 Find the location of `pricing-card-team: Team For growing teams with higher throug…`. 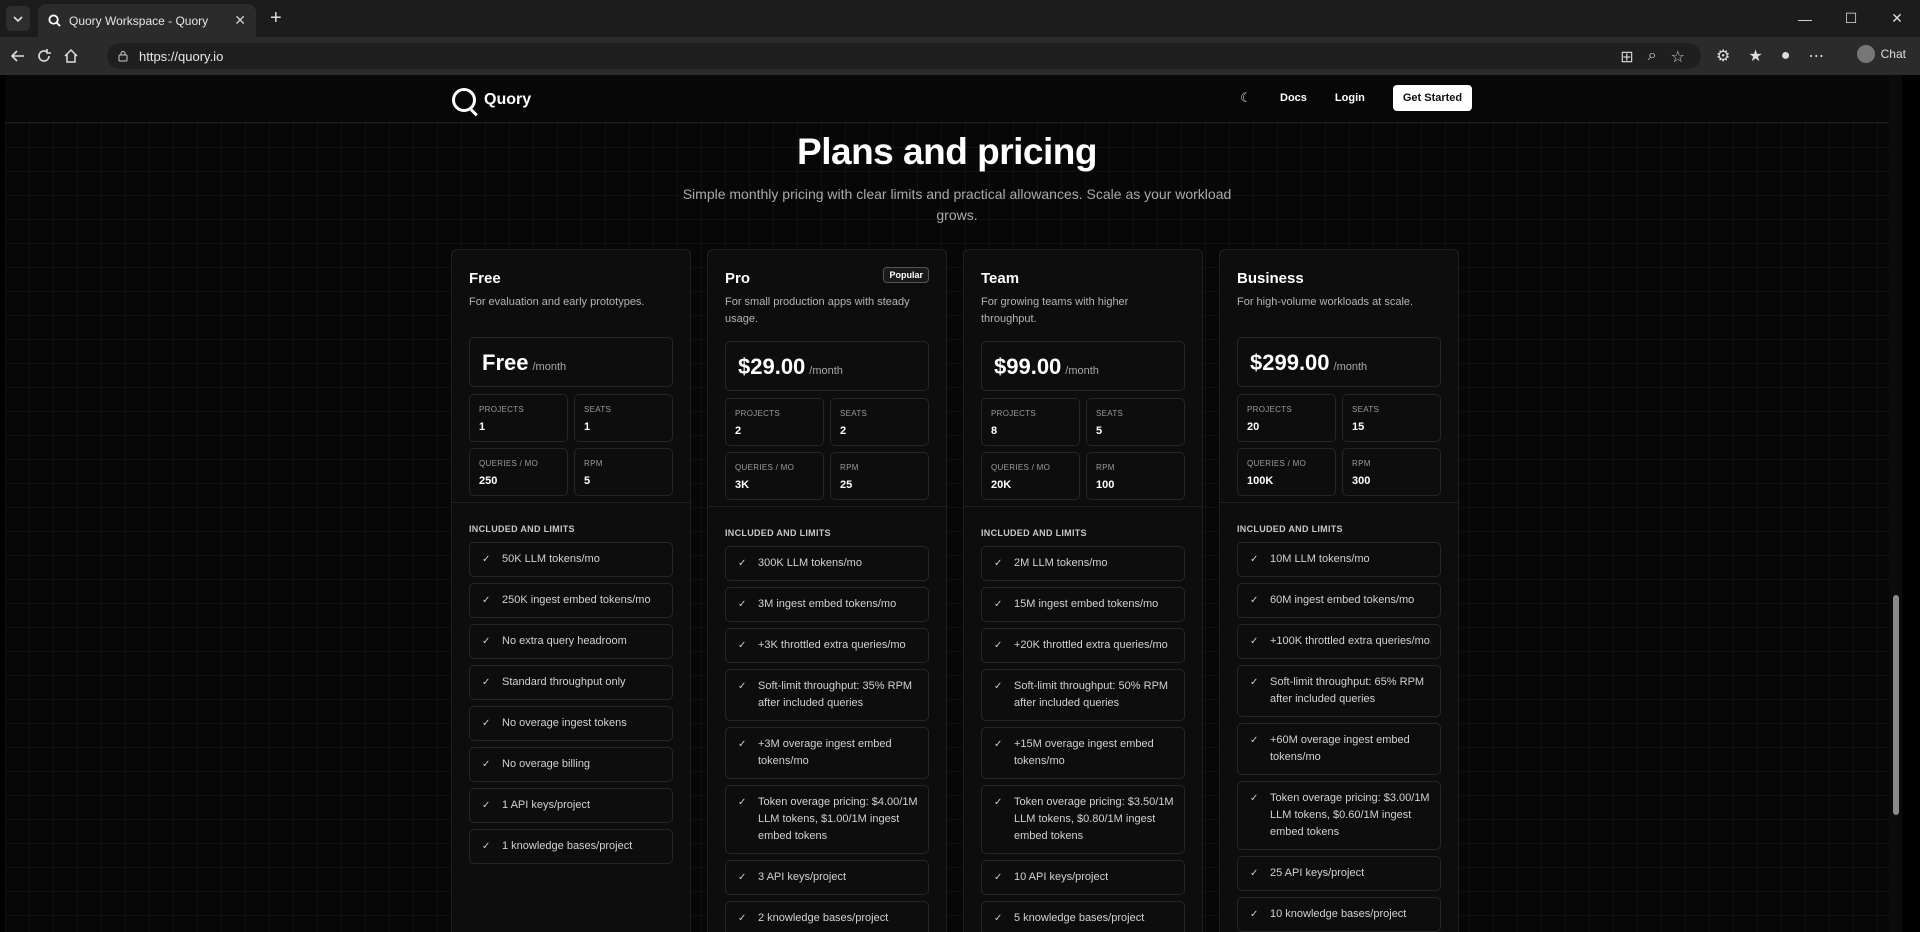

pricing-card-team: Team For growing teams with higher throug… is located at coordinates (1083, 590).